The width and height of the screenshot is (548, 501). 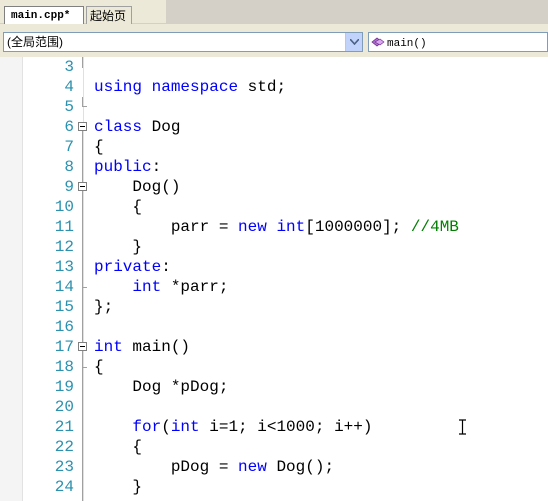 What do you see at coordinates (35, 42) in the screenshot?
I see `scope-dropdown-value: (全局范围)` at bounding box center [35, 42].